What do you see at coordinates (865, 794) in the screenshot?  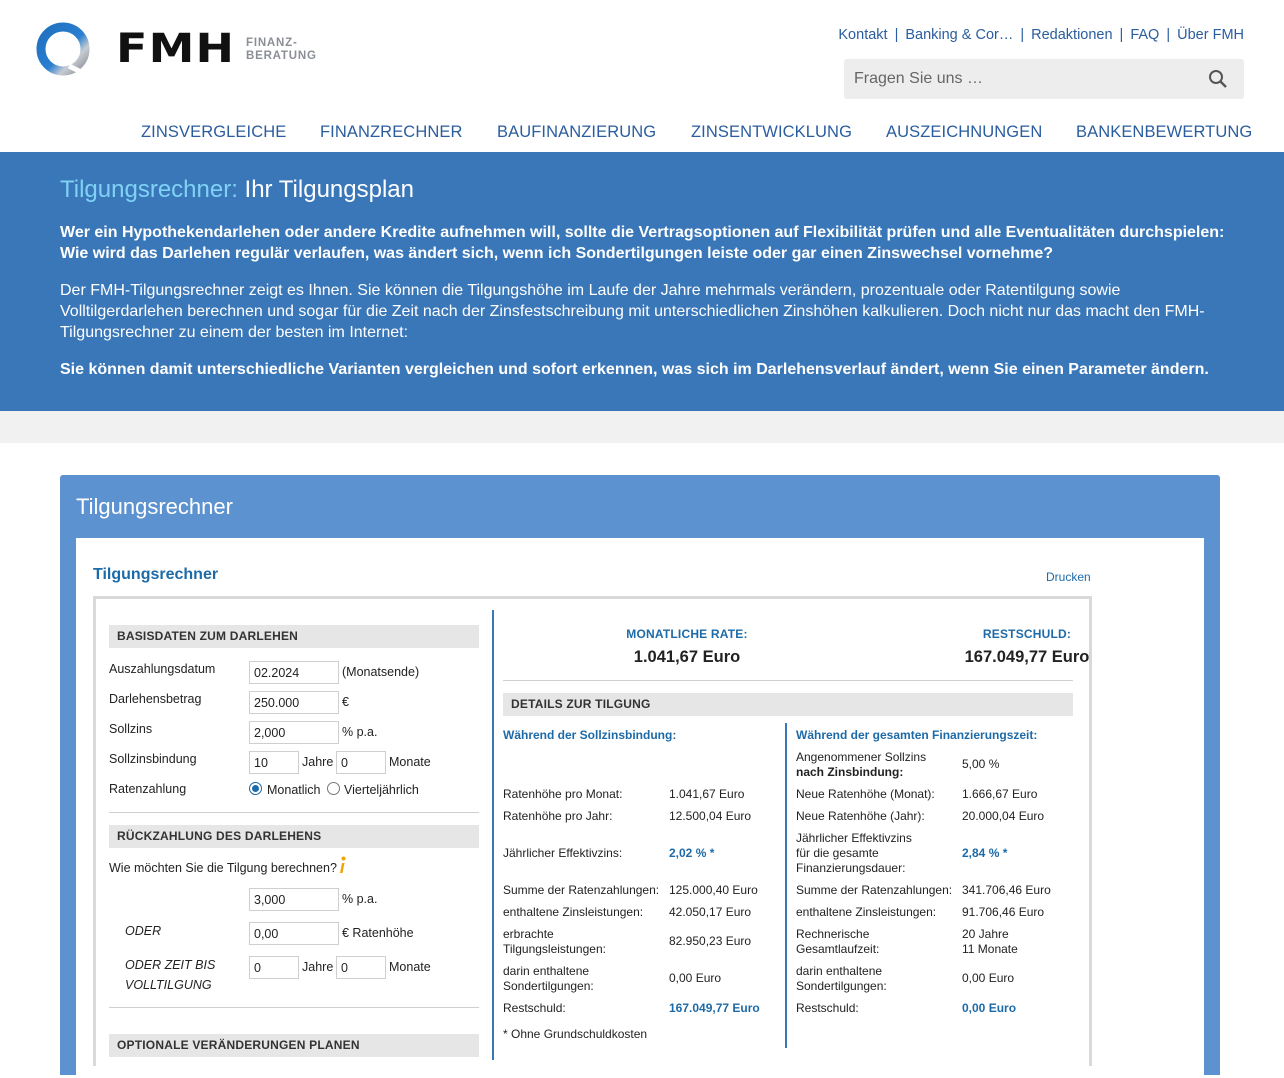 I see `row-label: Neue Ratenhöhe (Monat):` at bounding box center [865, 794].